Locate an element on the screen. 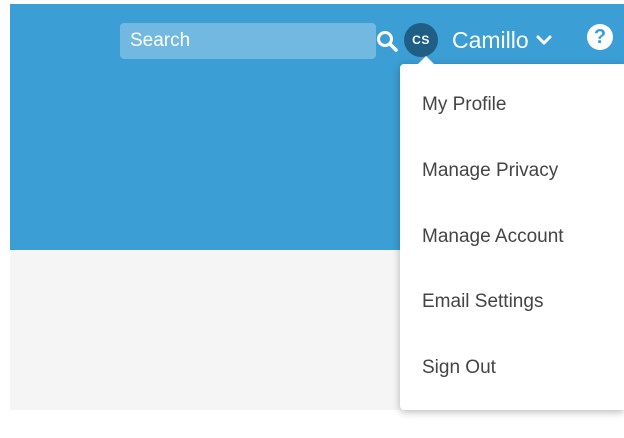  menu-item-sign-out: Sign Out is located at coordinates (459, 368).